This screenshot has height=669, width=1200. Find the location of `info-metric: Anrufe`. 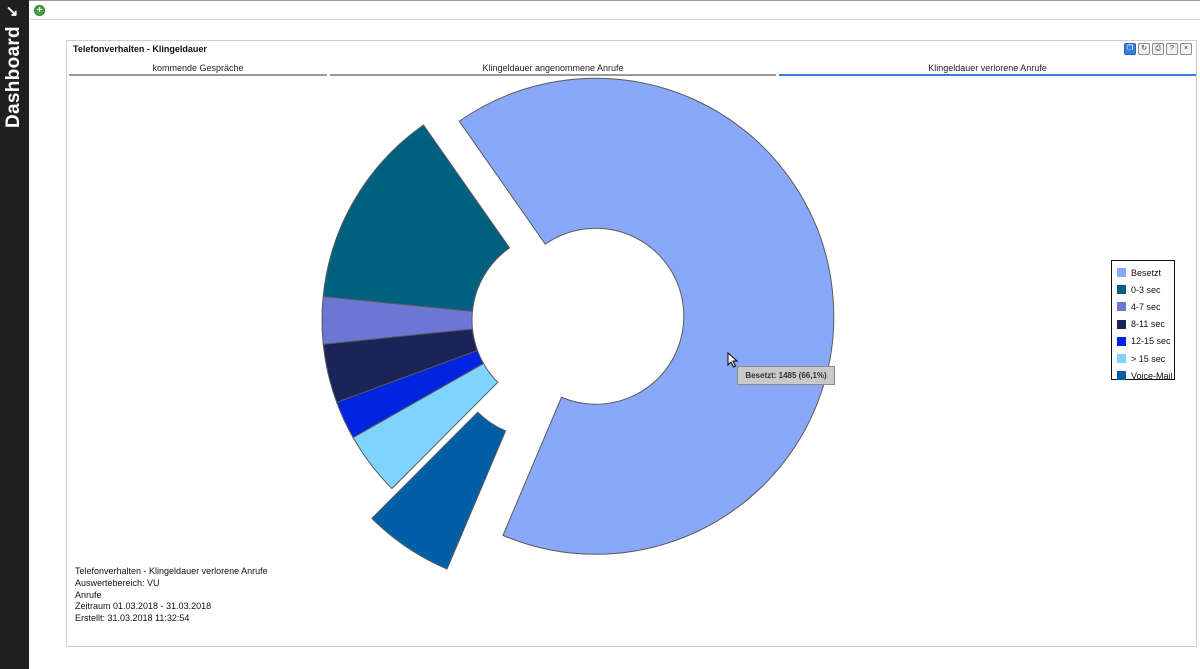

info-metric: Anrufe is located at coordinates (88, 594).